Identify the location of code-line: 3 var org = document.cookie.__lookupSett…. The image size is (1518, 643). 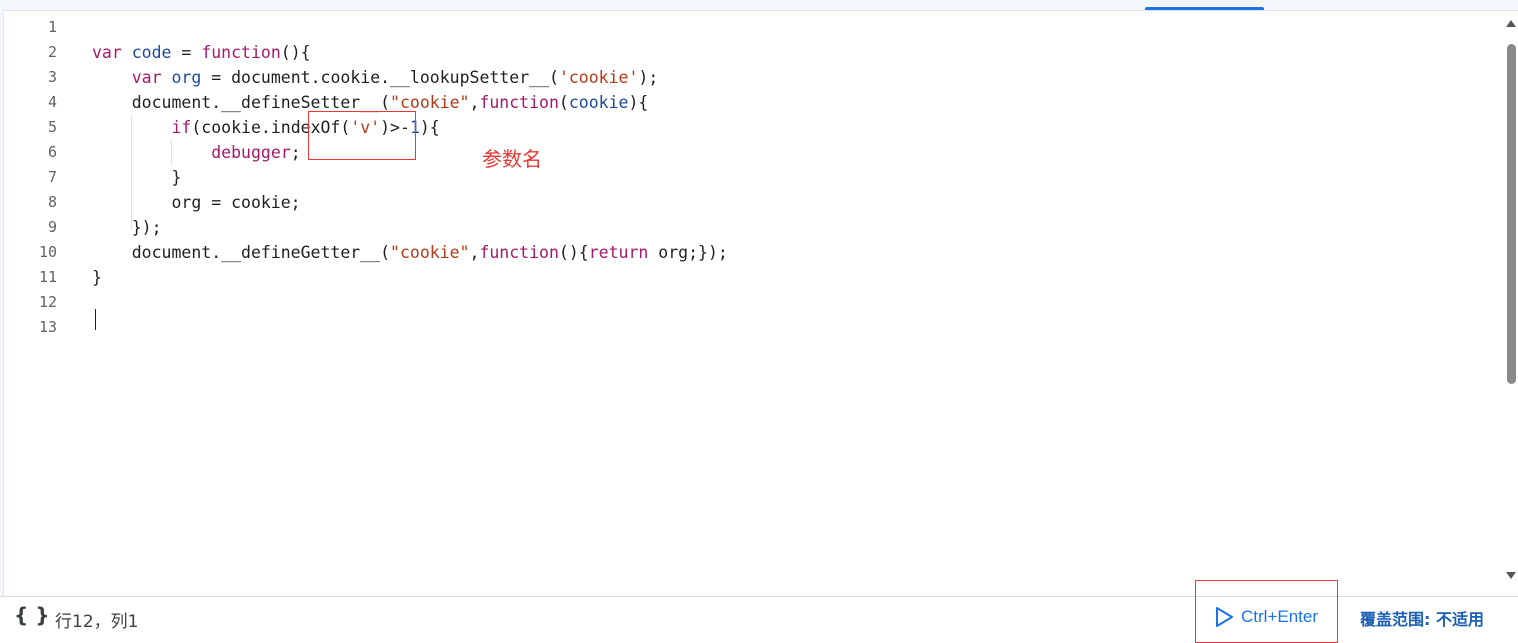
(749, 77).